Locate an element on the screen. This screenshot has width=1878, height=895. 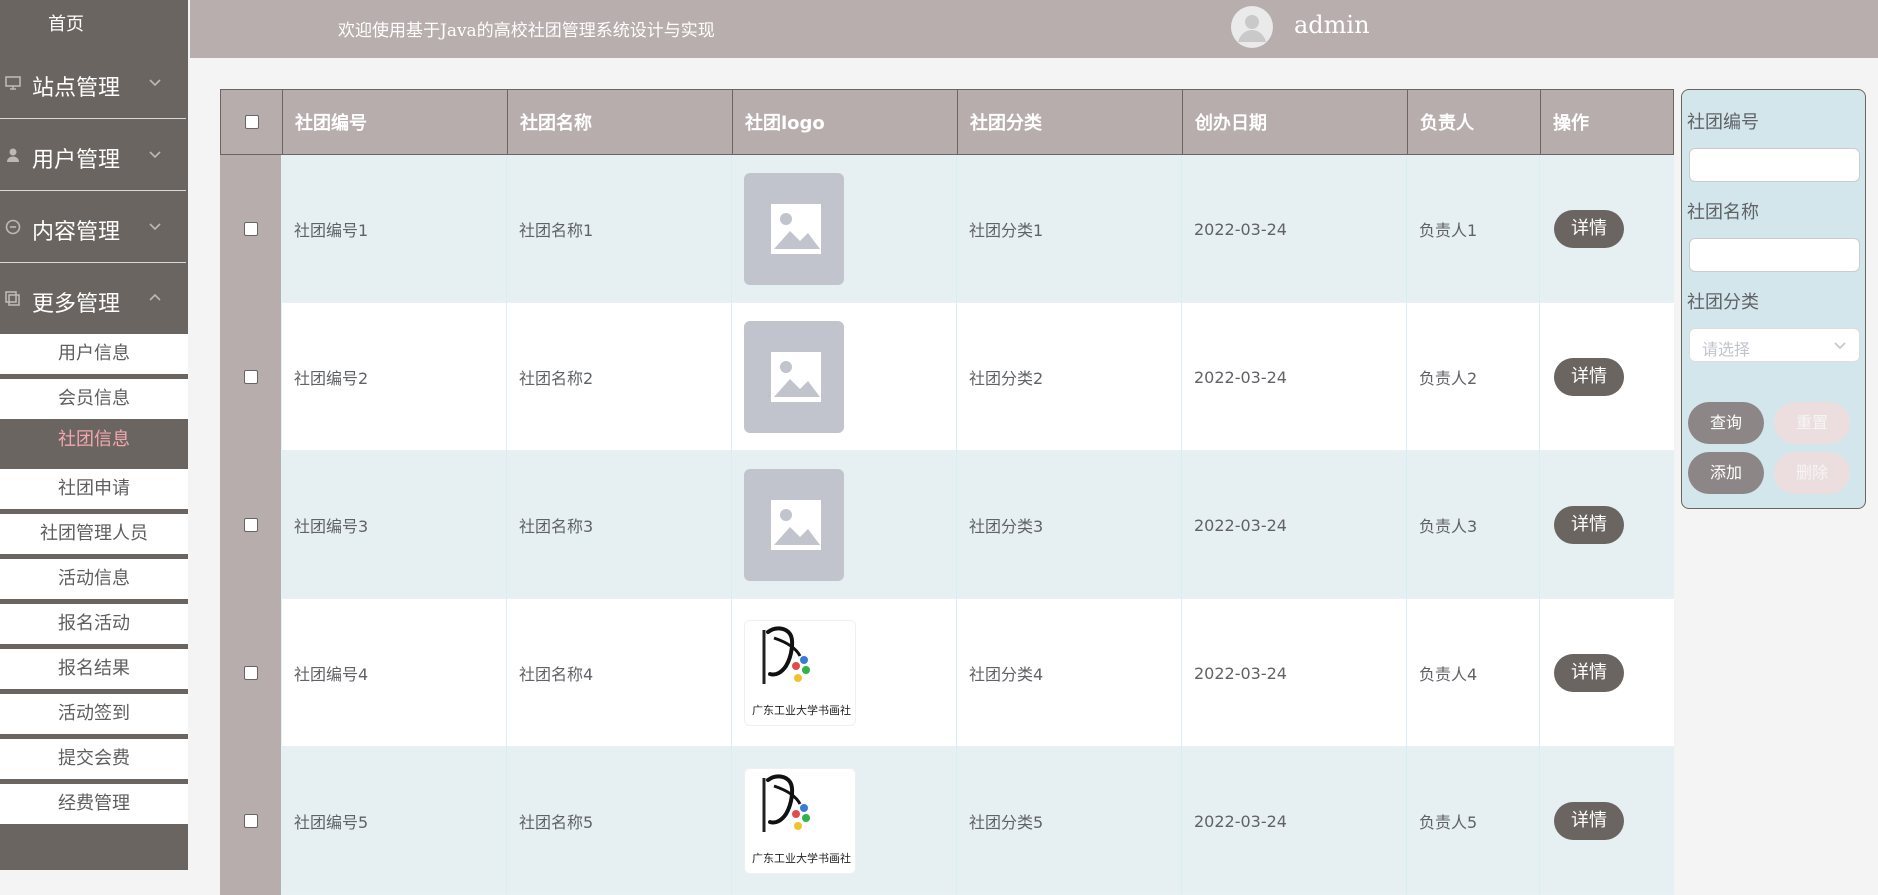
chevron-up-icon is located at coordinates (155, 297).